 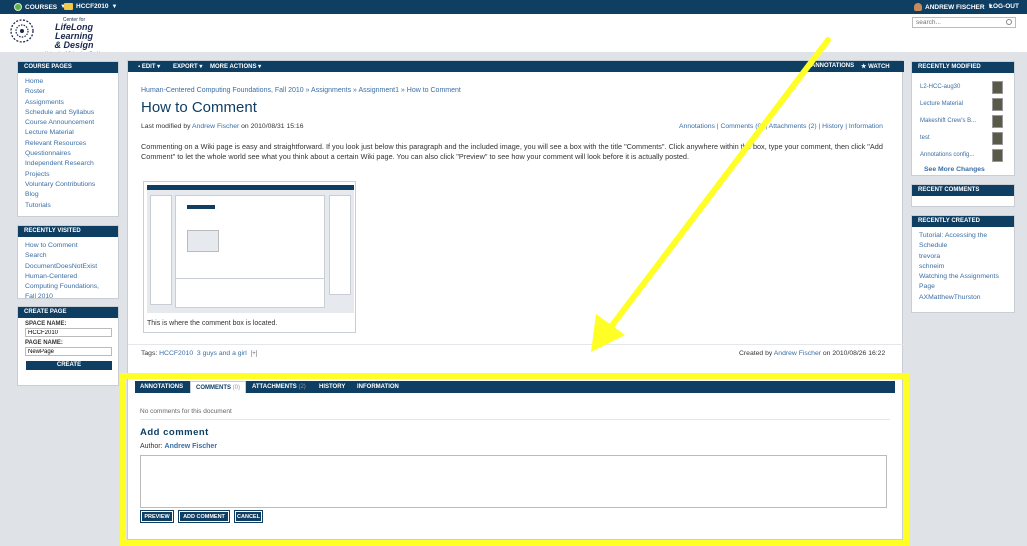 I want to click on recently-modified-item: test, so click(x=965, y=139).